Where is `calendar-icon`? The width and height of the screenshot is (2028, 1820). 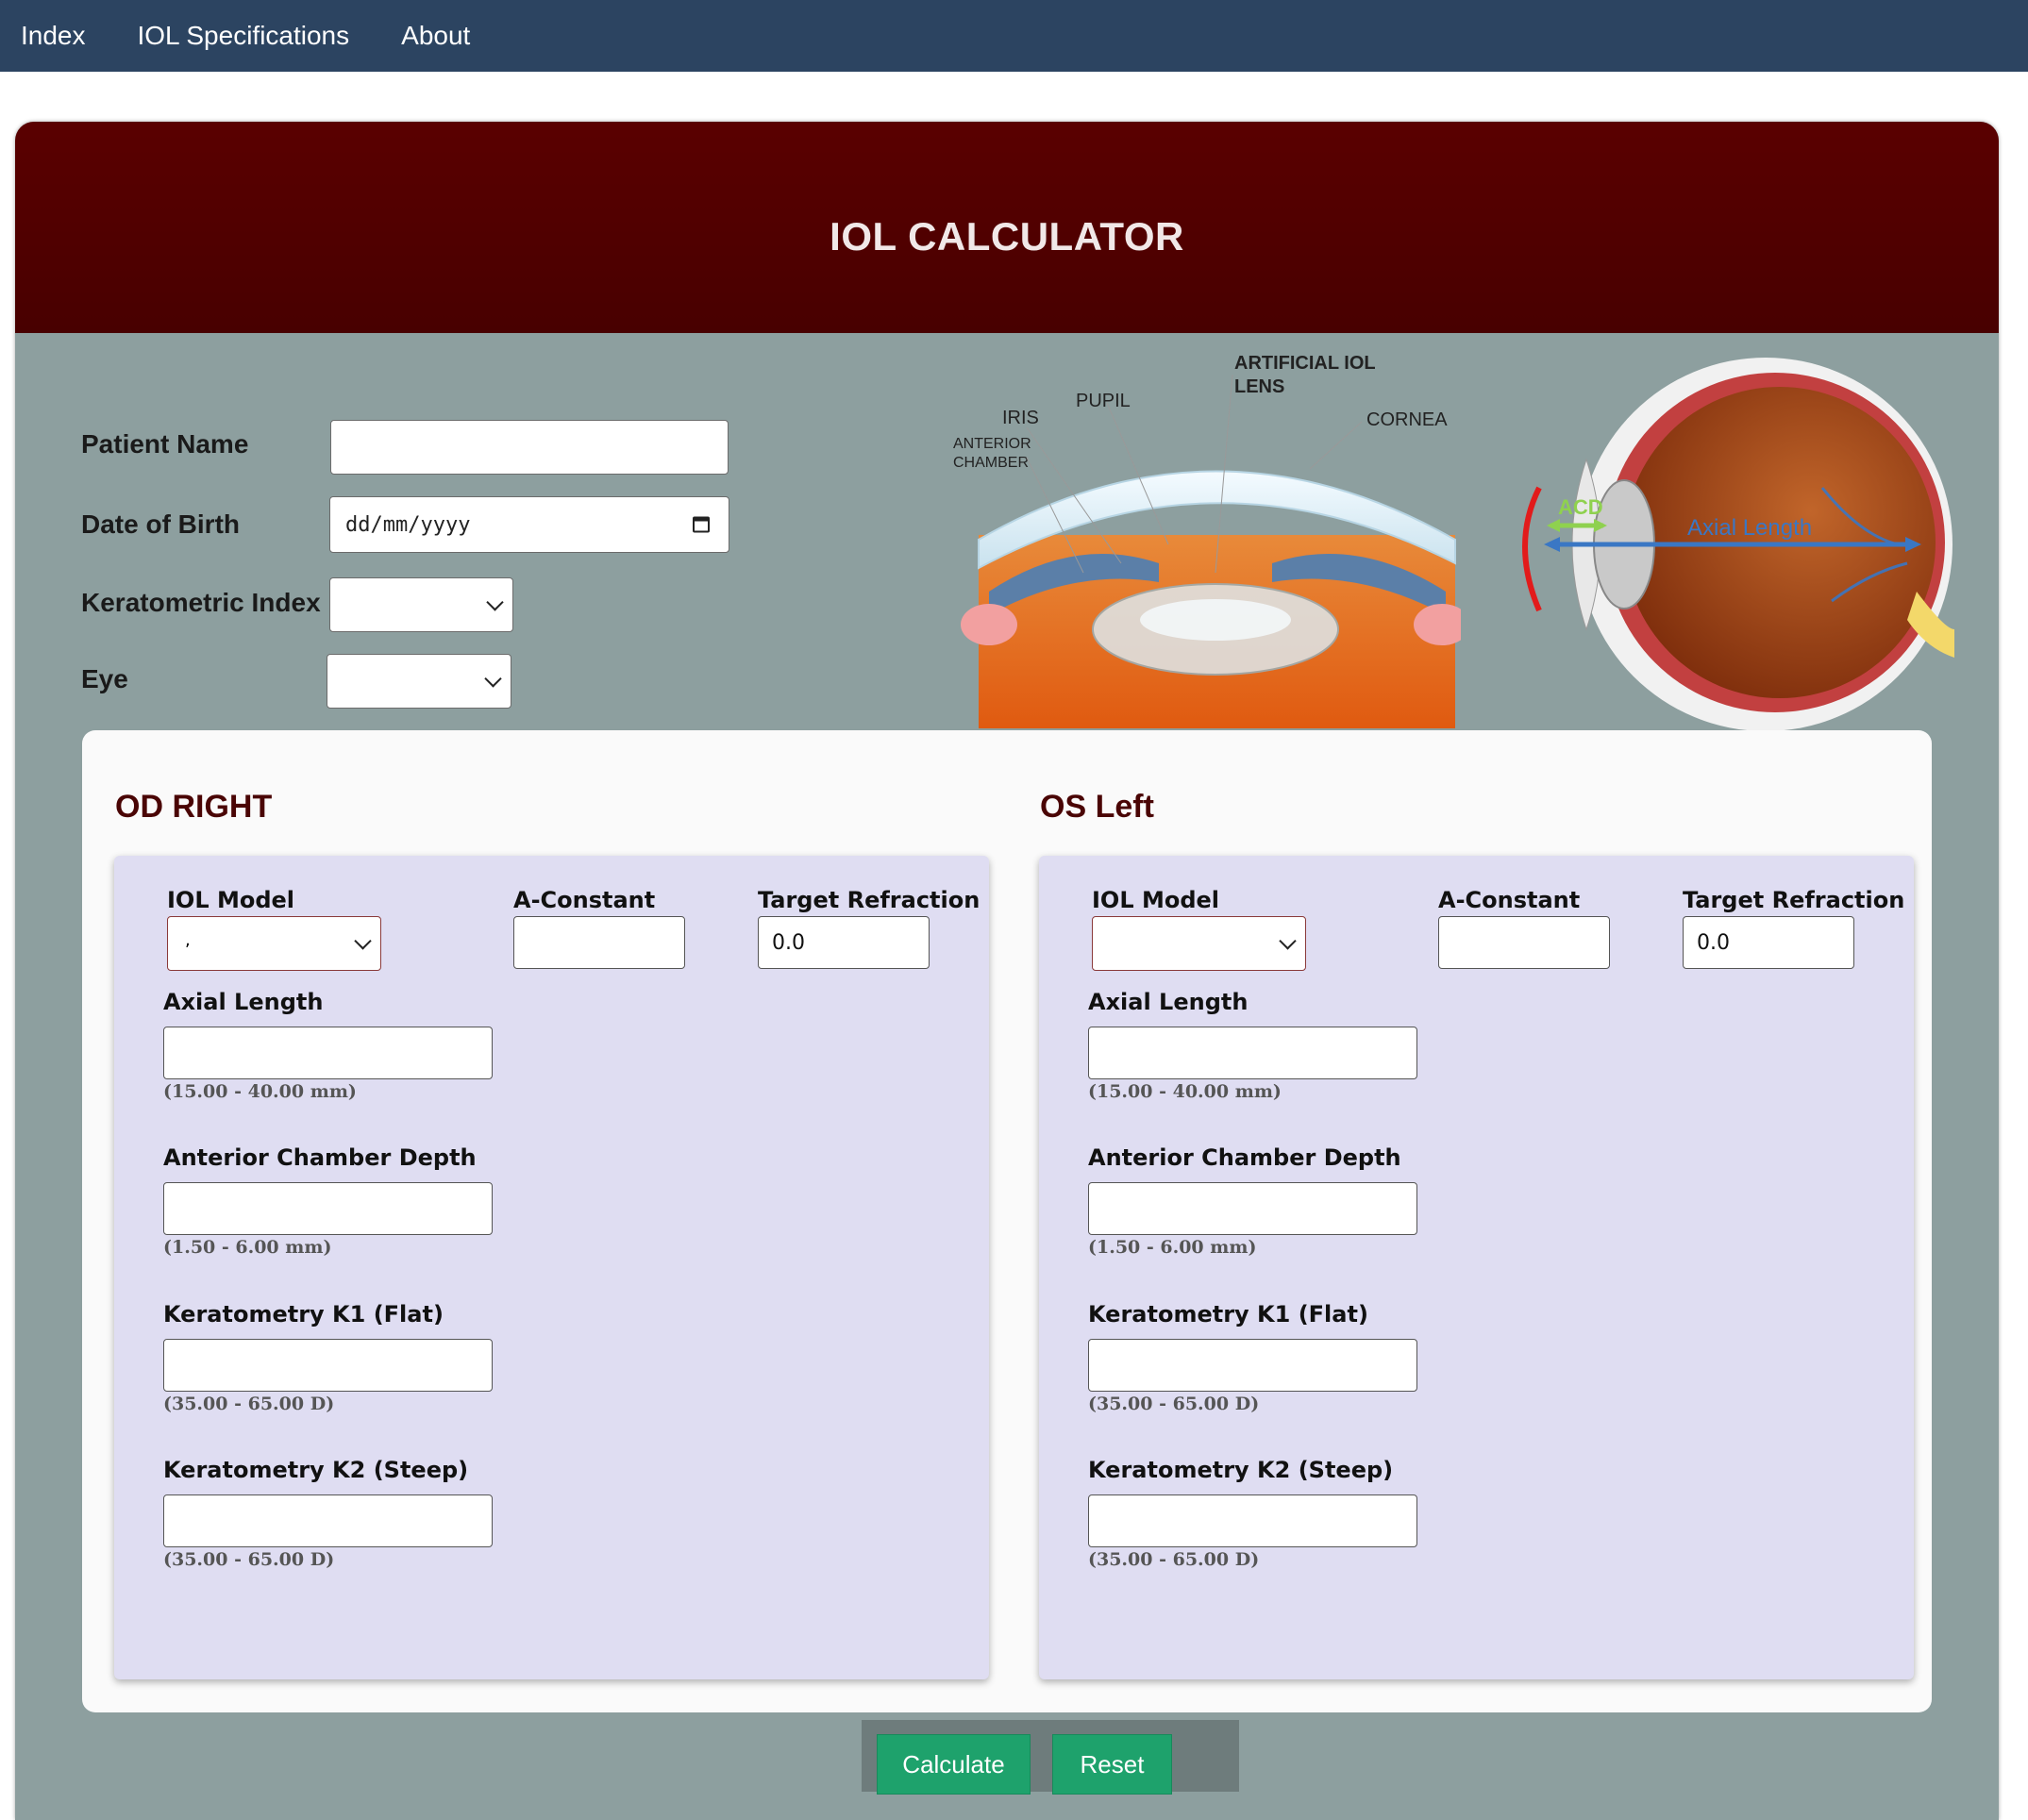 calendar-icon is located at coordinates (702, 524).